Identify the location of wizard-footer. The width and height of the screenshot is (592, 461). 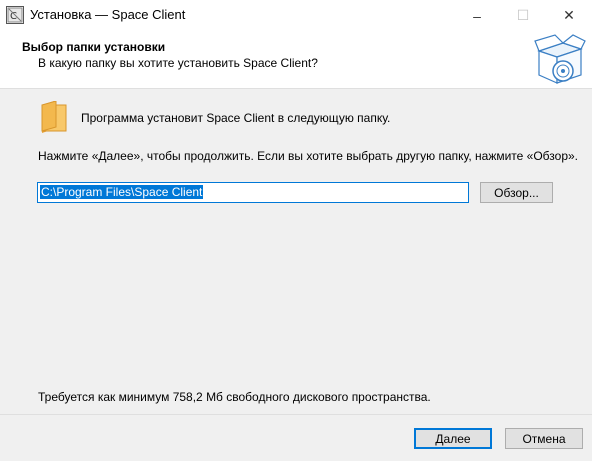
(296, 437).